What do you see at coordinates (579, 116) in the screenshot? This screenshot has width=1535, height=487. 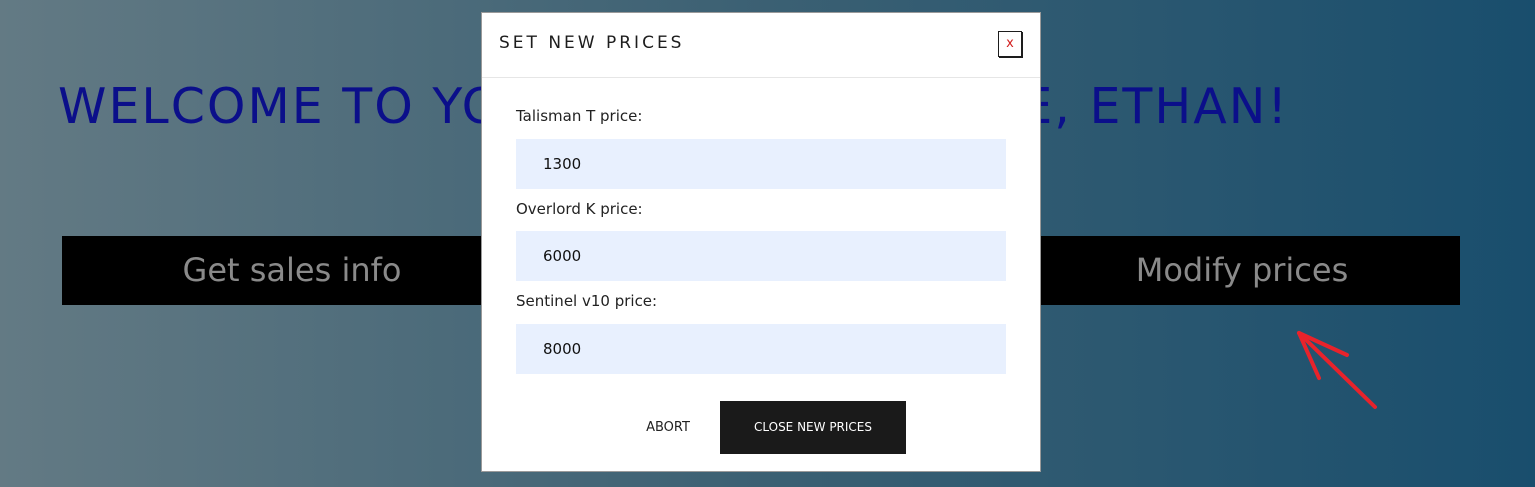 I see `talisman-price-label: Talisman T price:` at bounding box center [579, 116].